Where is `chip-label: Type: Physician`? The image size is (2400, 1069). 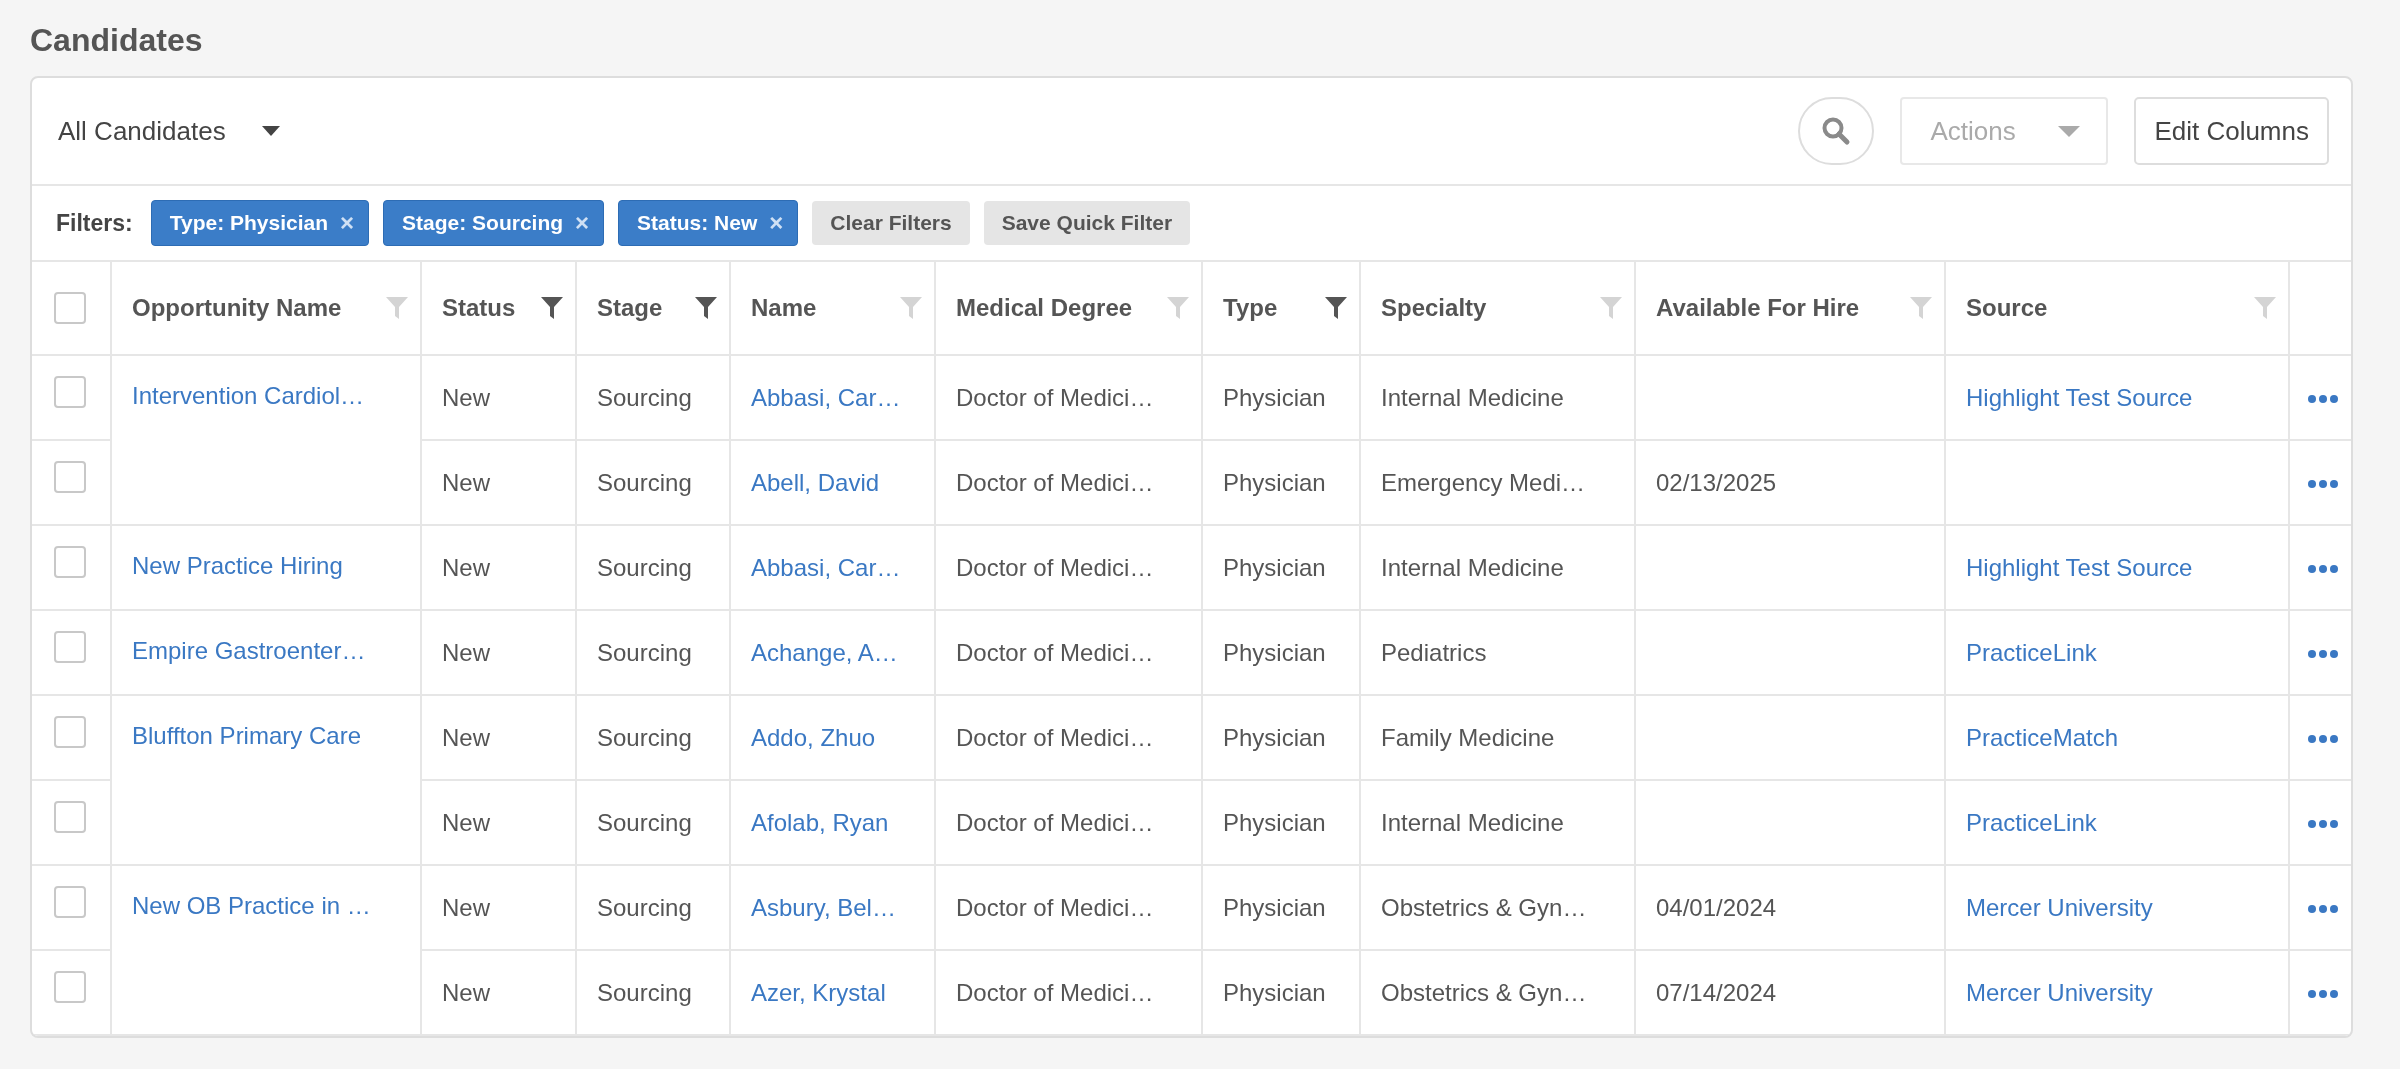 chip-label: Type: Physician is located at coordinates (249, 223).